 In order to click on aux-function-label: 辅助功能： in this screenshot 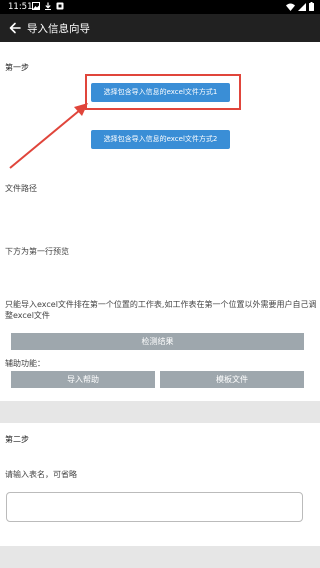, I will do `click(25, 363)`.